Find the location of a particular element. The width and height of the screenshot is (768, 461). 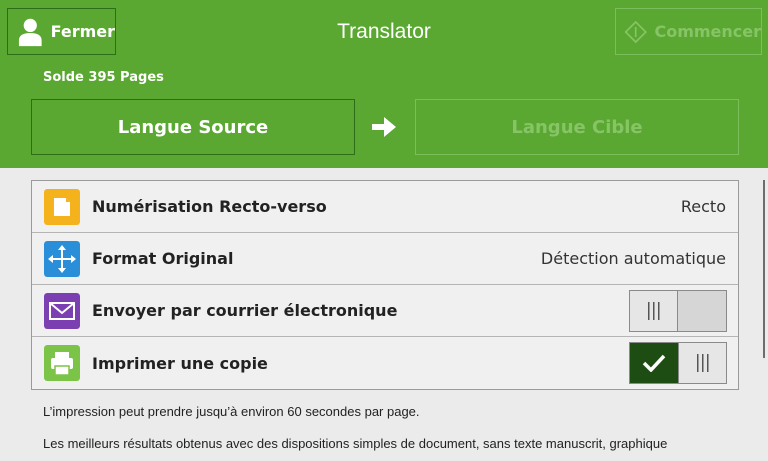

email-row: Envoyer par courrier électronique is located at coordinates (385, 311).